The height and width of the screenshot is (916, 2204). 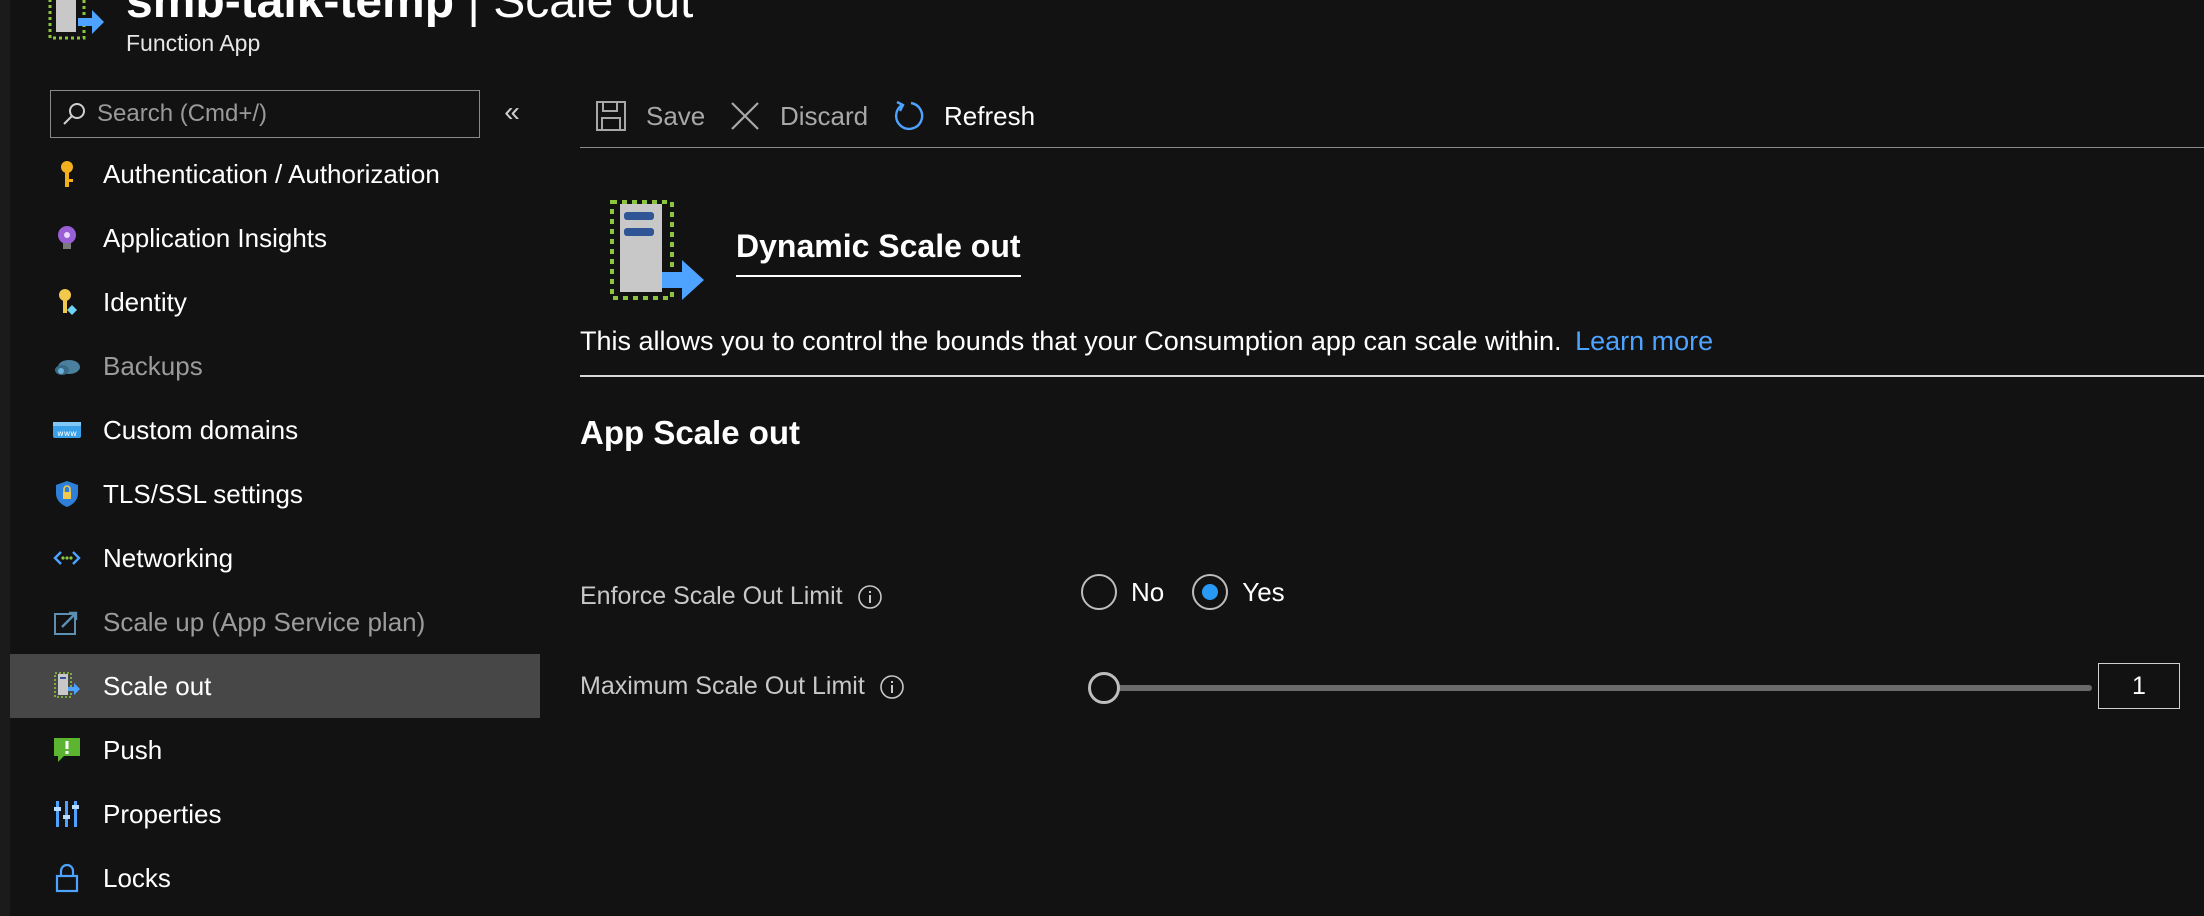 I want to click on refresh-button: Refresh, so click(x=963, y=116).